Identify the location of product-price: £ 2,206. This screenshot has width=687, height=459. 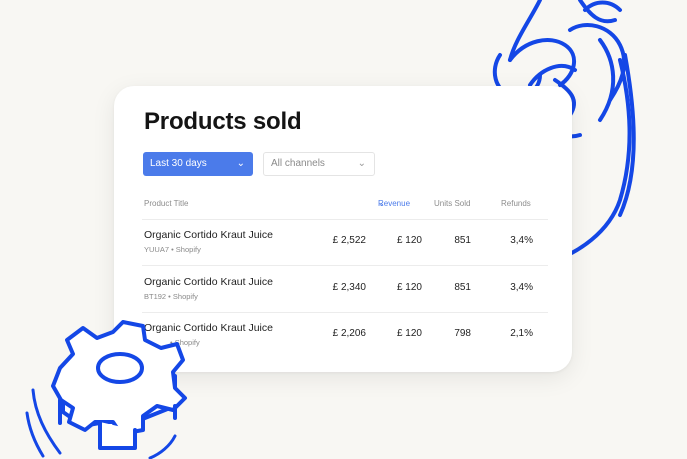
(349, 333).